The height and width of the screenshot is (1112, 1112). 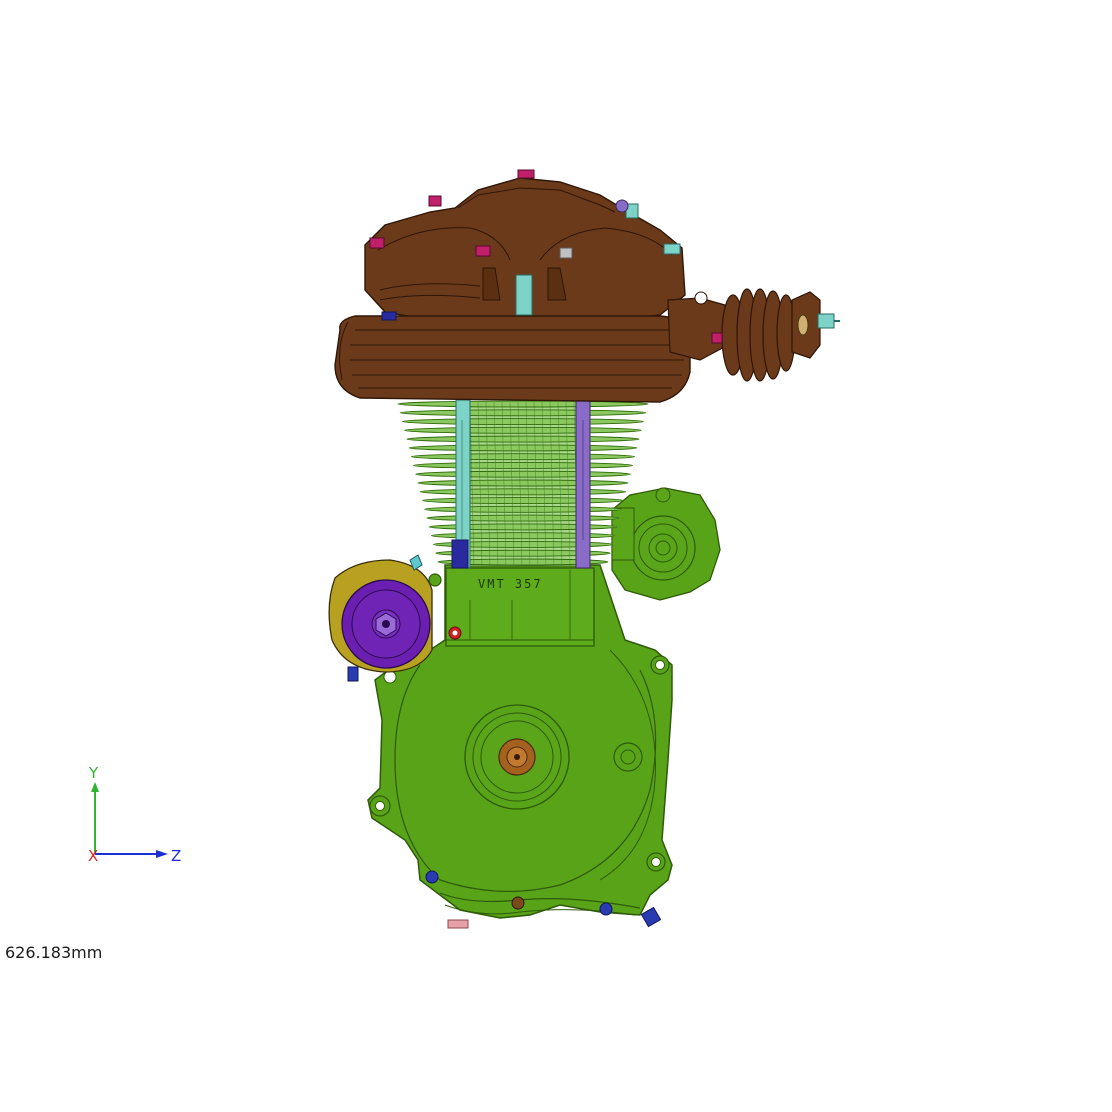 What do you see at coordinates (54, 952) in the screenshot?
I see `scale-readout: 626.183mm` at bounding box center [54, 952].